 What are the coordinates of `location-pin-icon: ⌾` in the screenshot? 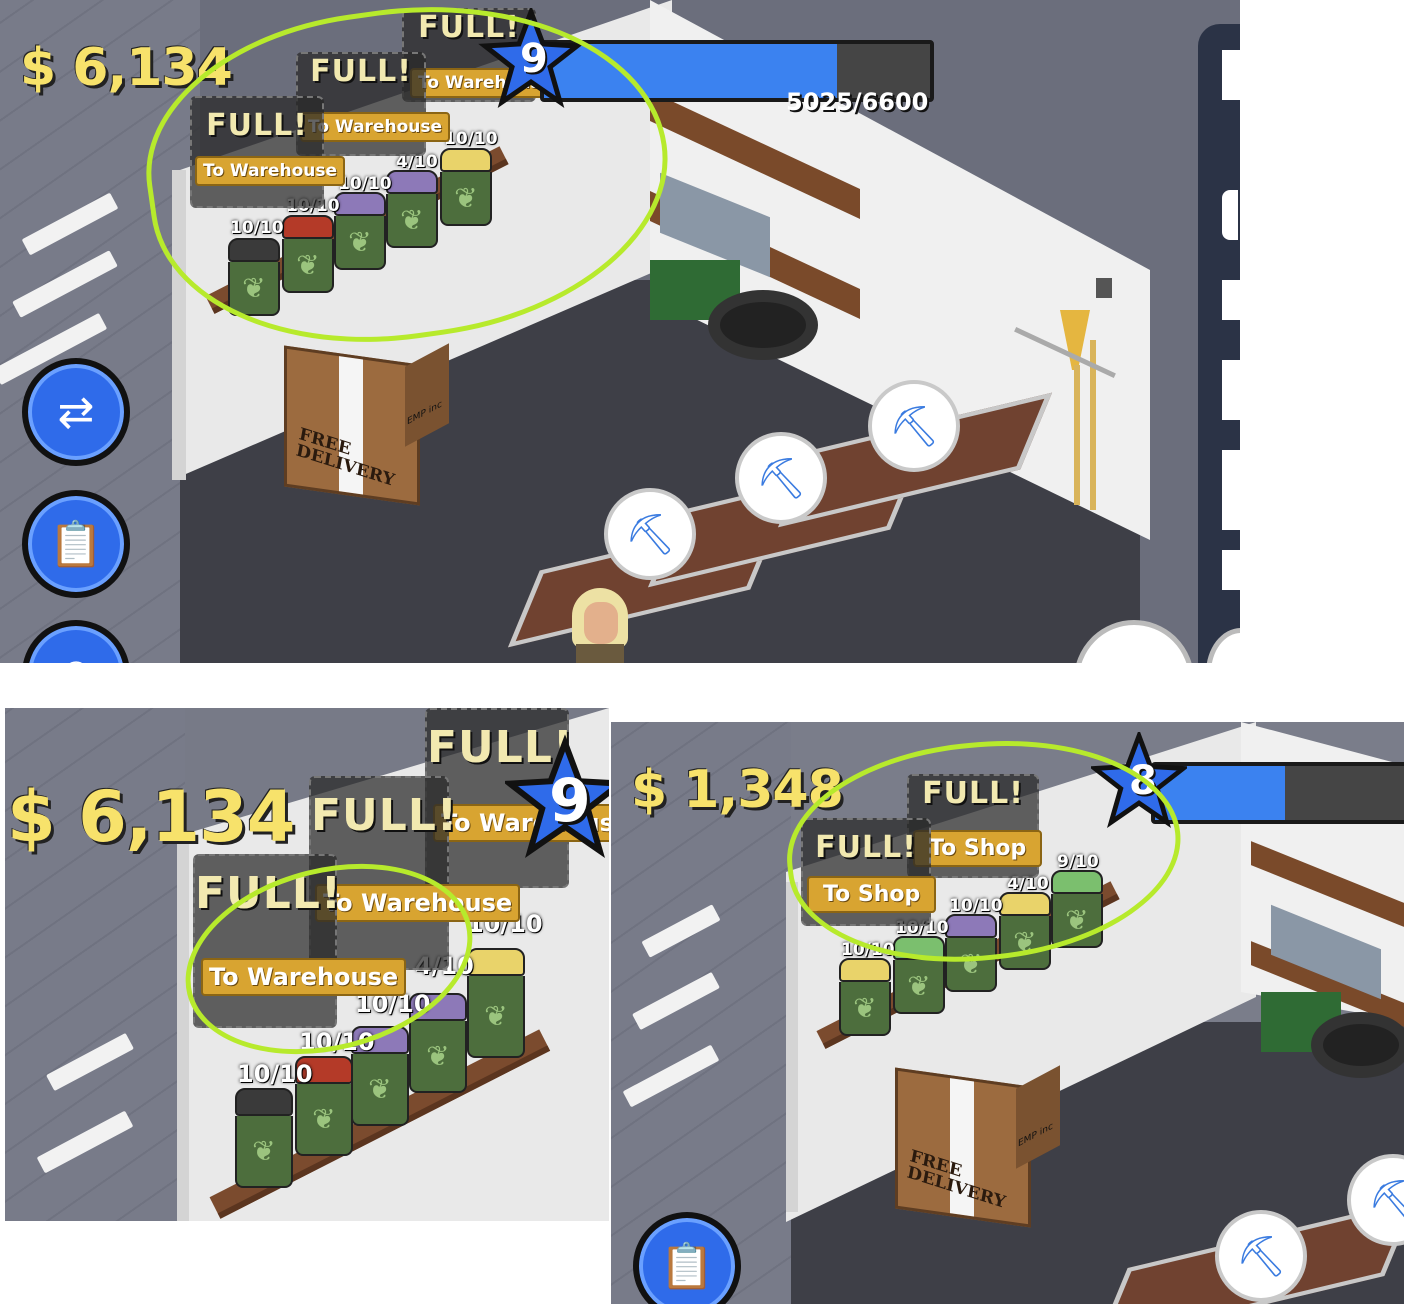 It's located at (76, 656).